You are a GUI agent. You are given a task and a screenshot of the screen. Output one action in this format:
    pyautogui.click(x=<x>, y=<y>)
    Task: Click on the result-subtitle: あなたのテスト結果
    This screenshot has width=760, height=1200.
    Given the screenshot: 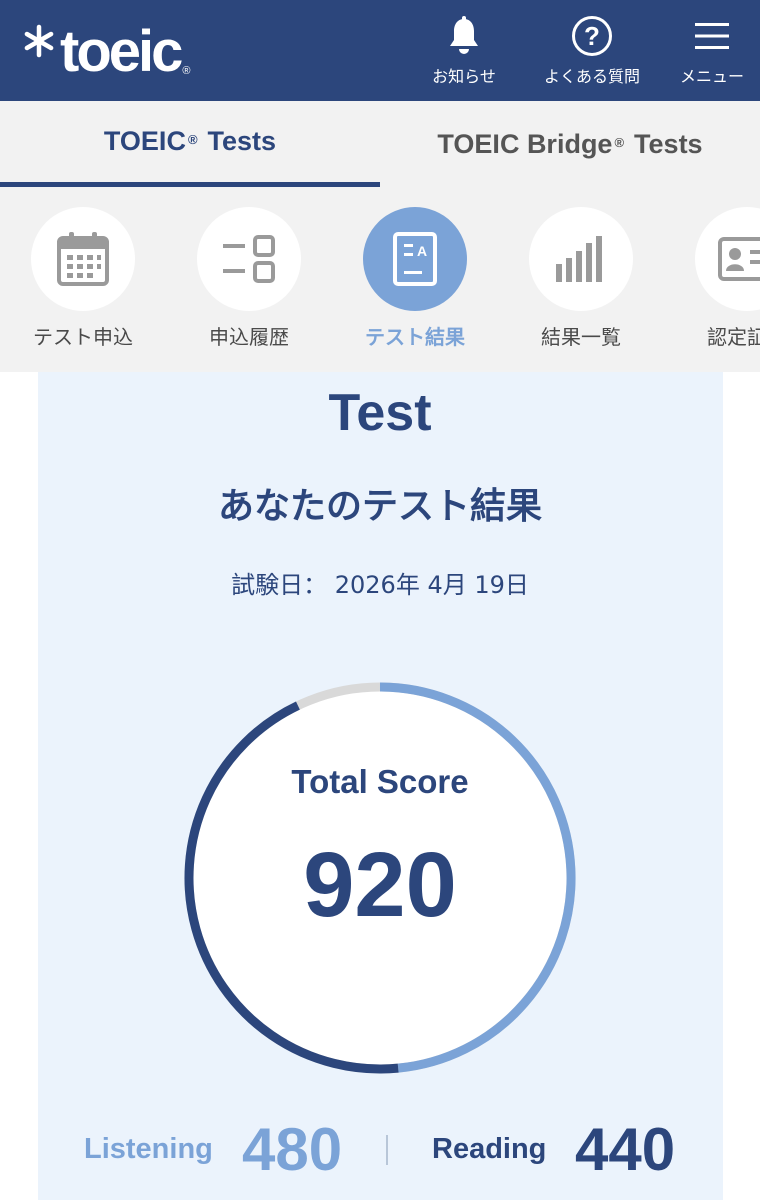 What is the action you would take?
    pyautogui.click(x=379, y=506)
    